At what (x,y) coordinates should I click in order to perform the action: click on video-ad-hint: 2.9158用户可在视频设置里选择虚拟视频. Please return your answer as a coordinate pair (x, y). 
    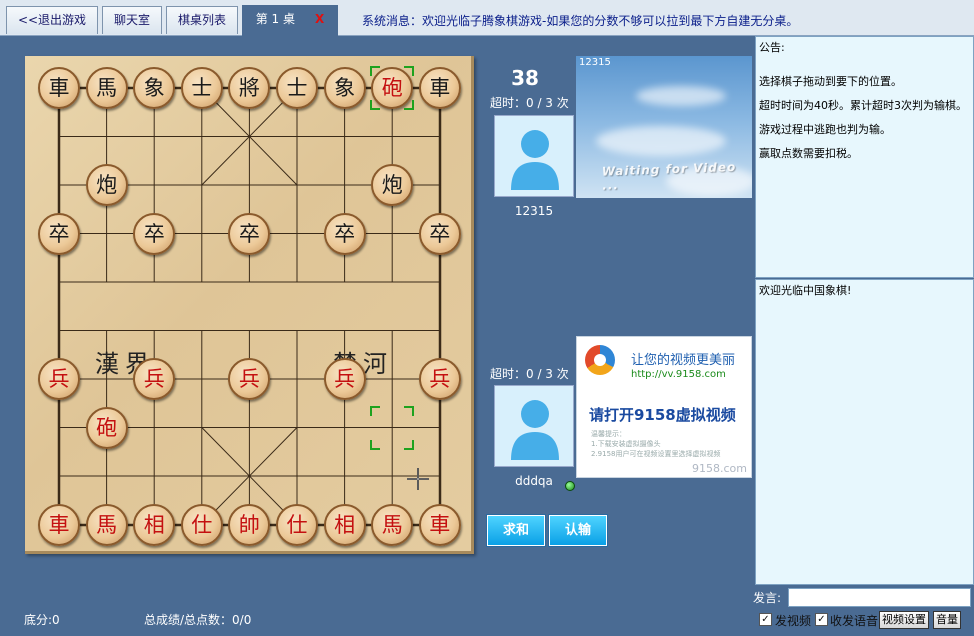
    Looking at the image, I should click on (656, 454).